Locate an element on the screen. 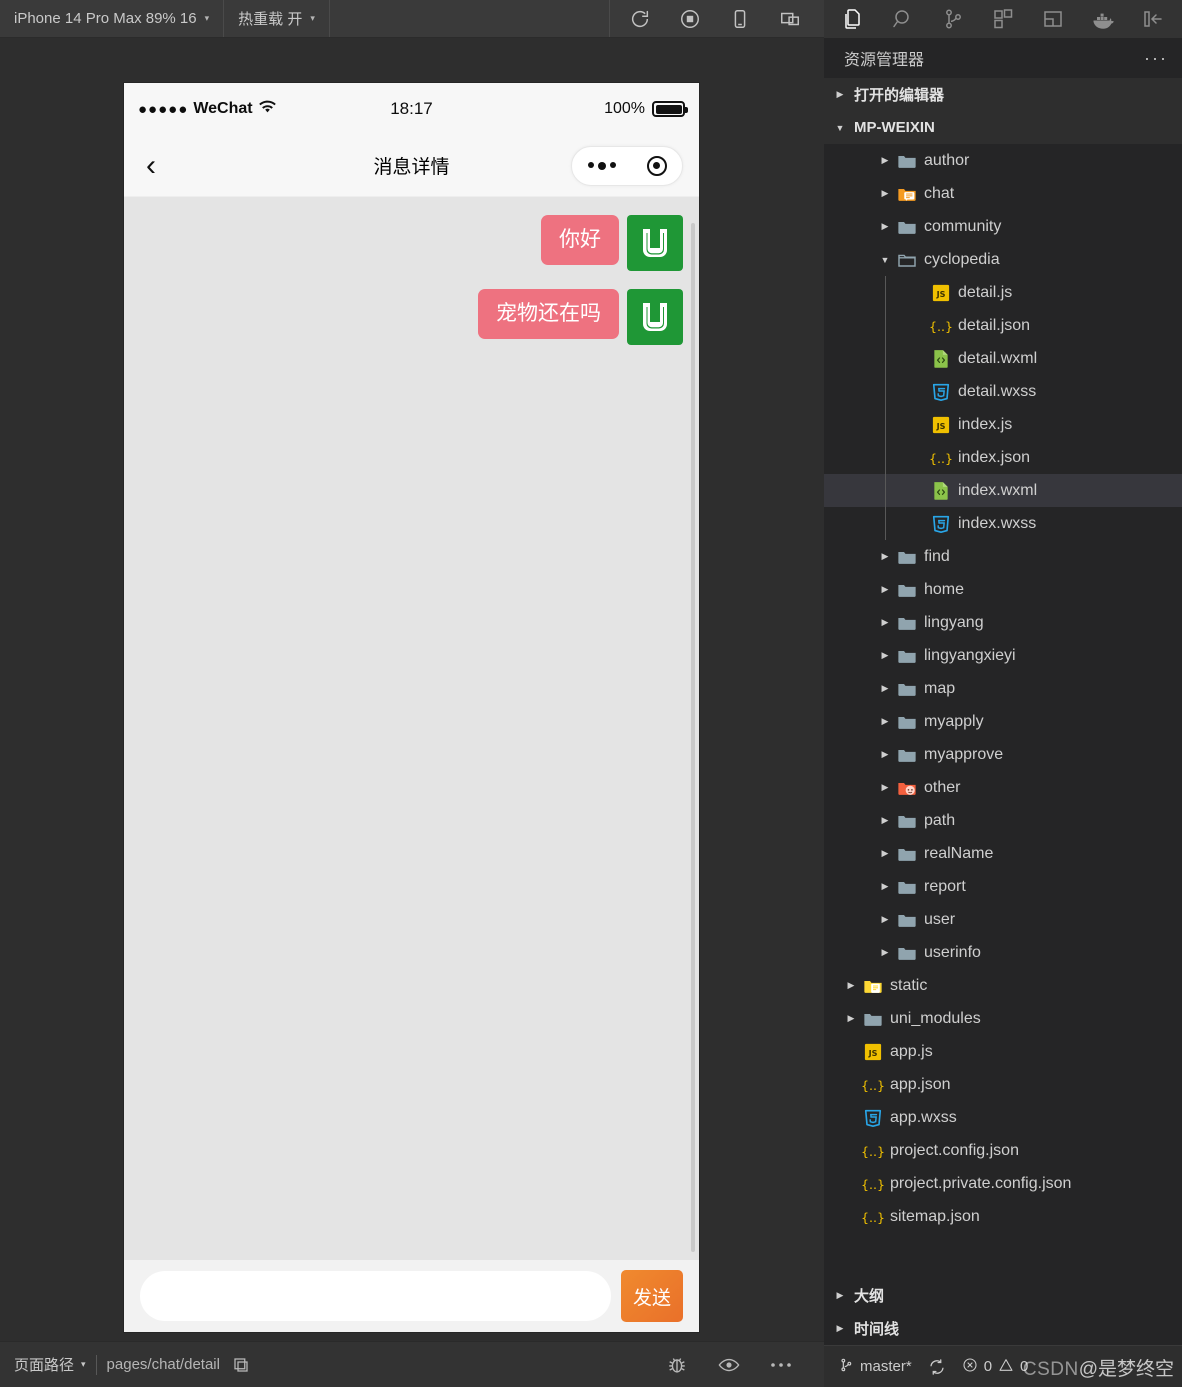  device-selector: iPhone 14 Pro Max 89% 16 ▾ is located at coordinates (112, 18).